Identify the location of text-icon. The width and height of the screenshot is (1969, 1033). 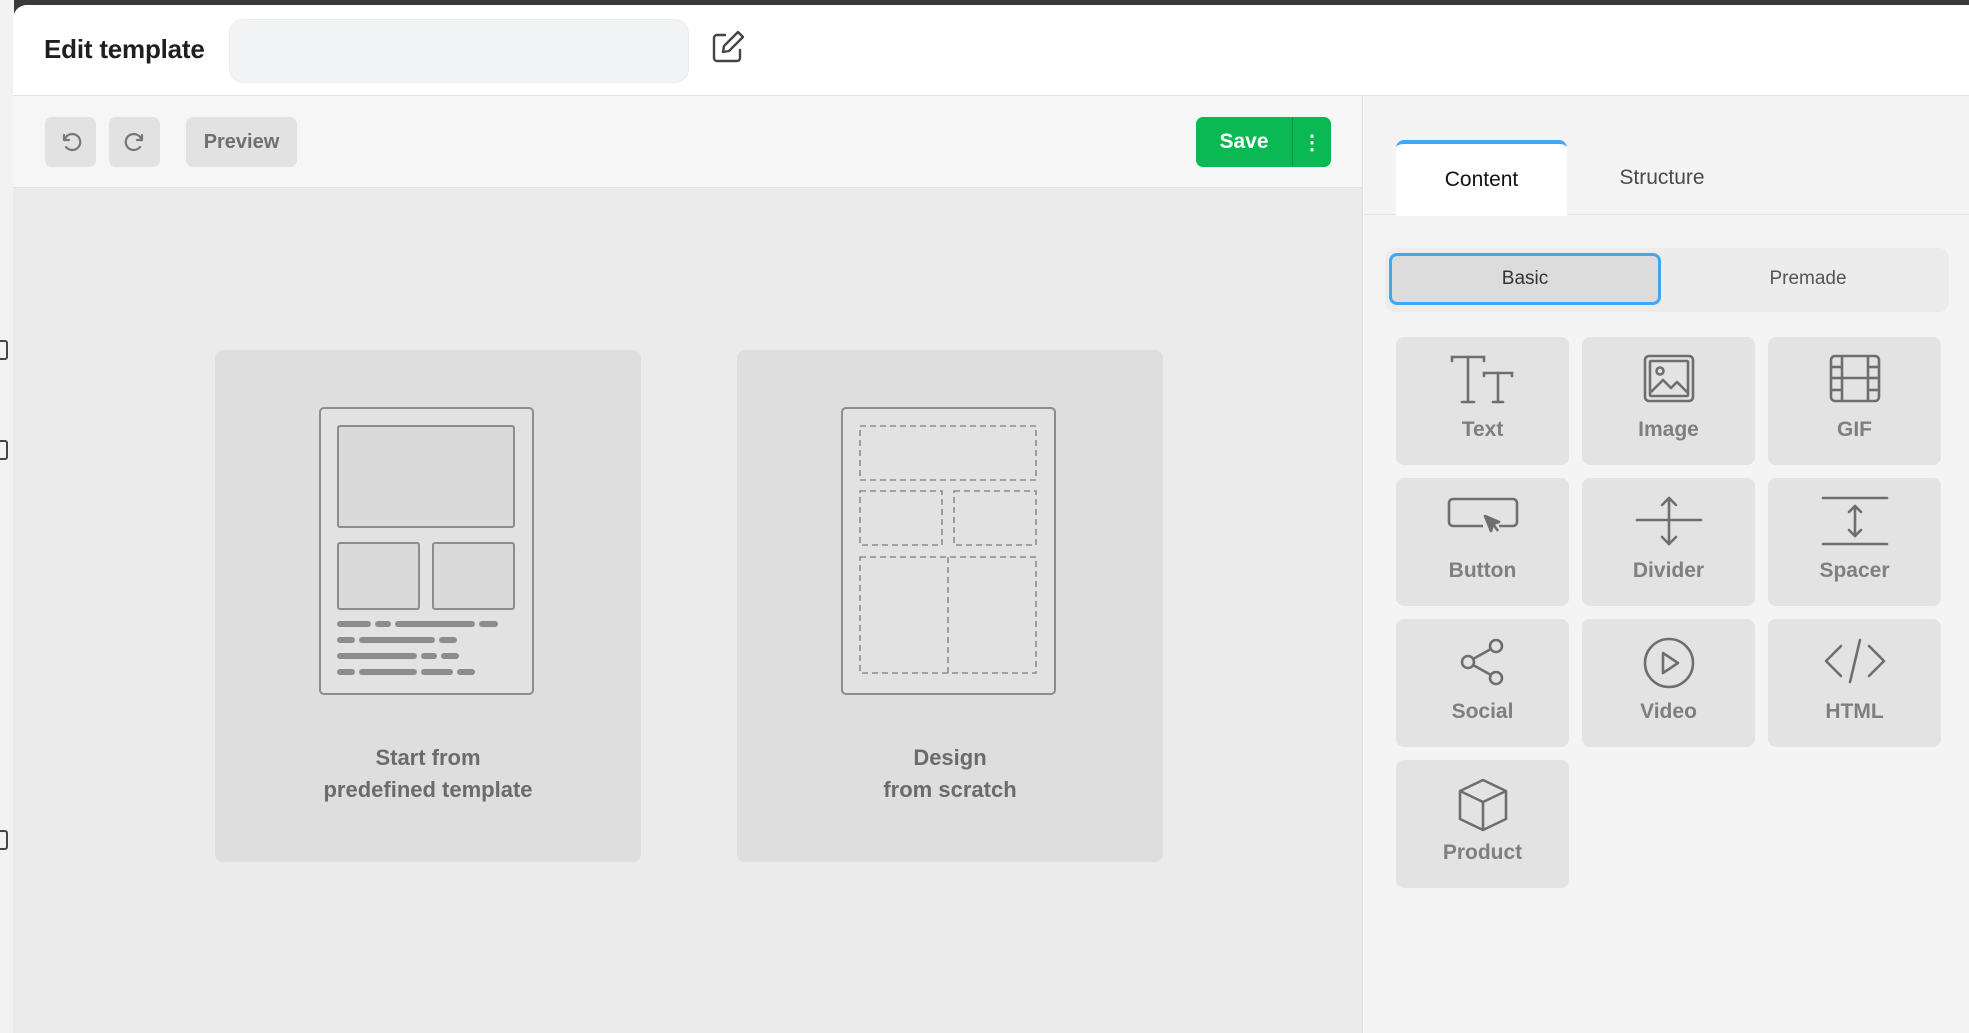
(1481, 379).